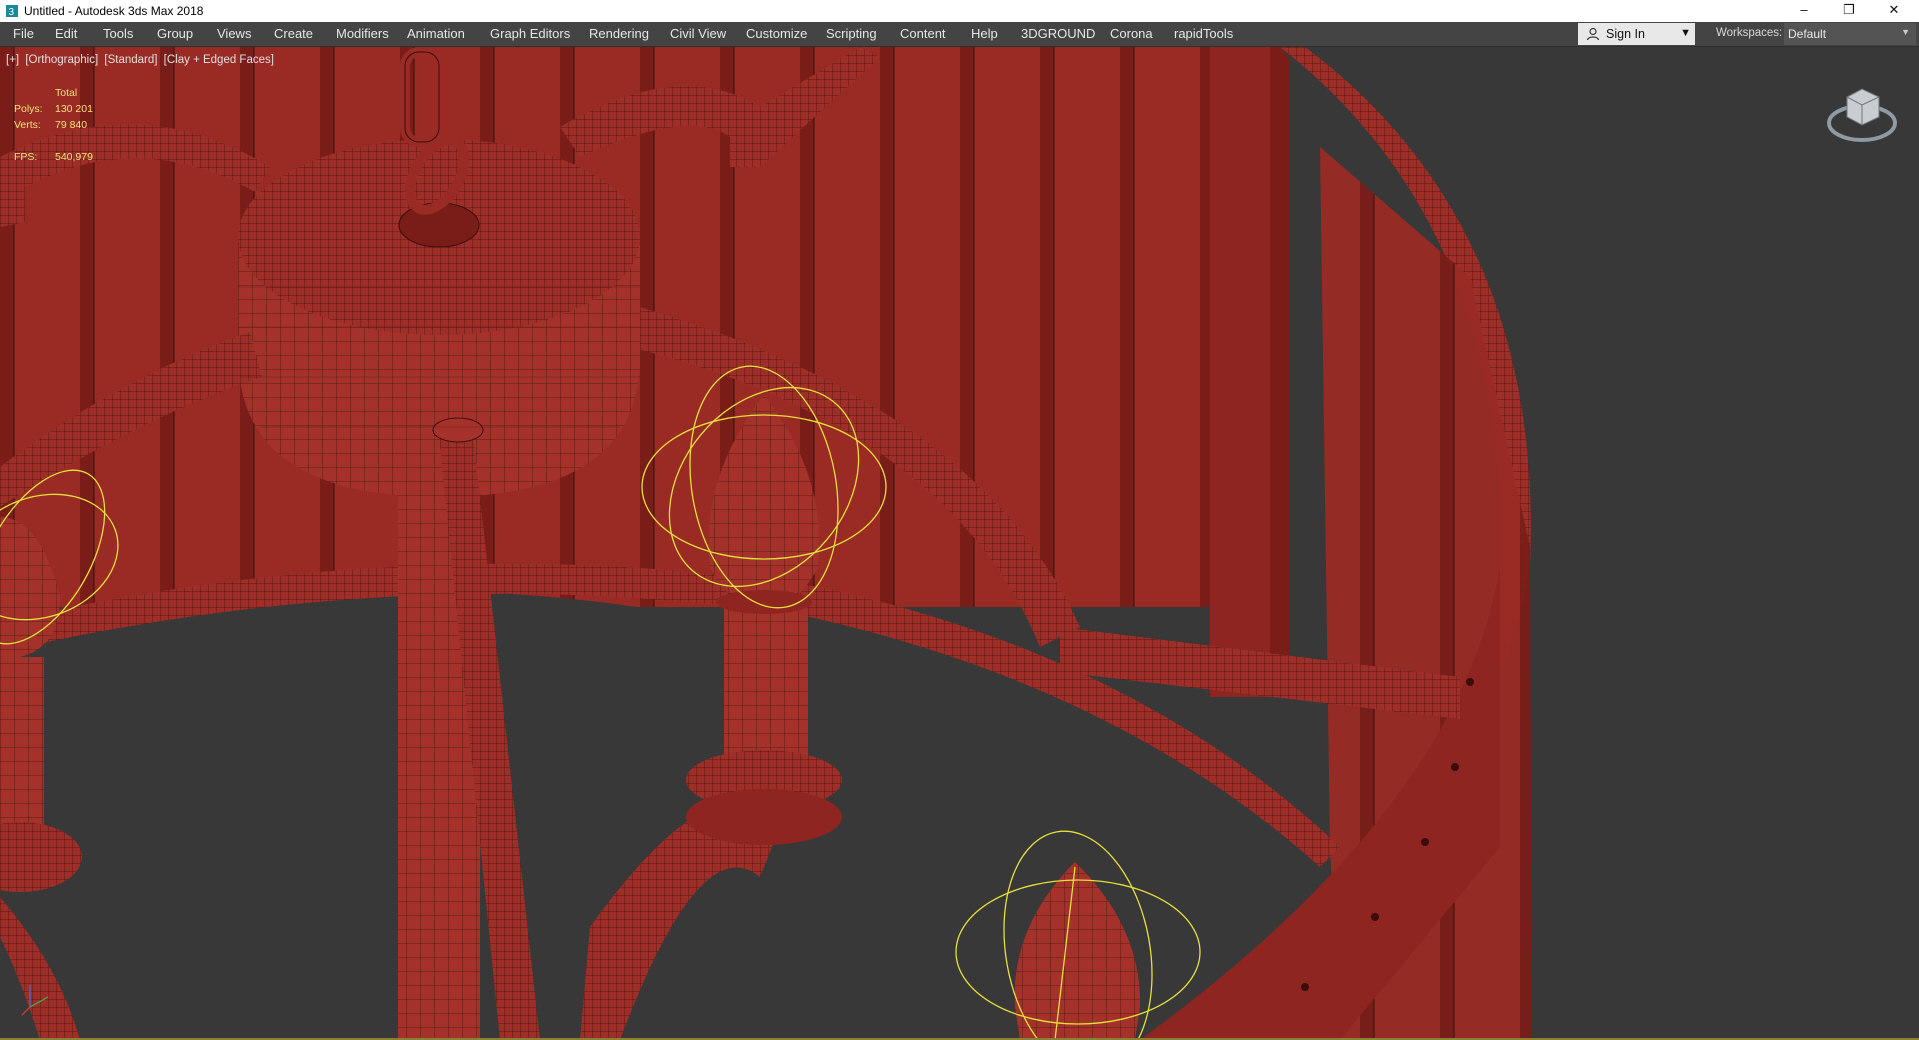 The height and width of the screenshot is (1040, 1919). Describe the element at coordinates (293, 33) in the screenshot. I see `menu-create: Create` at that location.